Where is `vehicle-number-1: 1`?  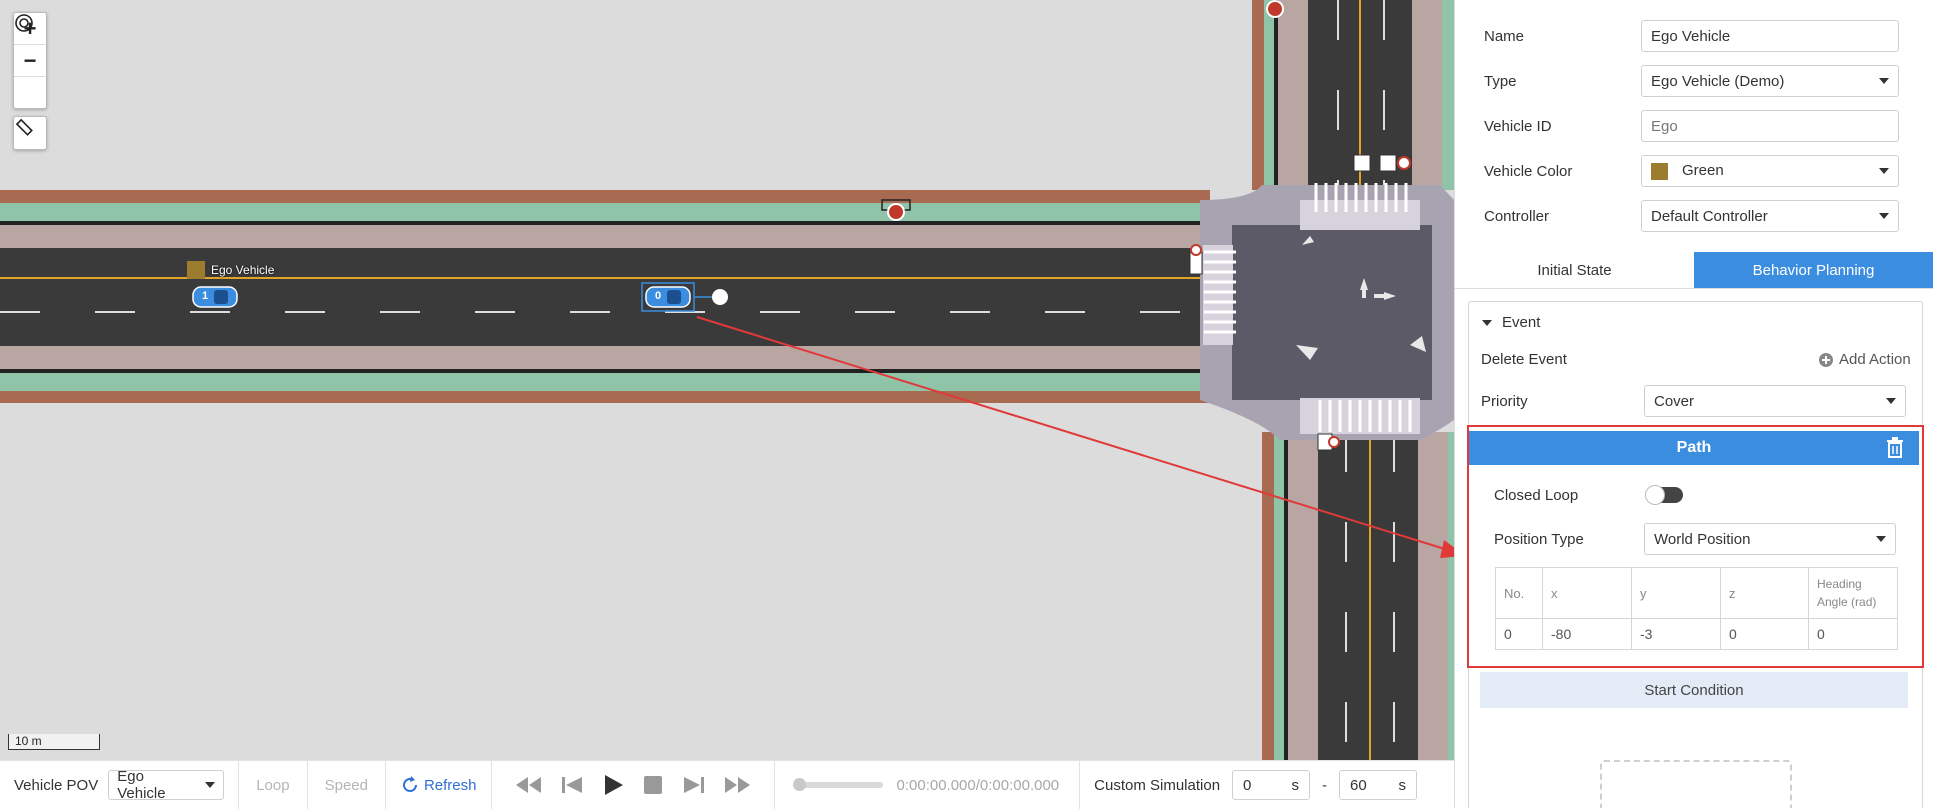
vehicle-number-1: 1 is located at coordinates (205, 296).